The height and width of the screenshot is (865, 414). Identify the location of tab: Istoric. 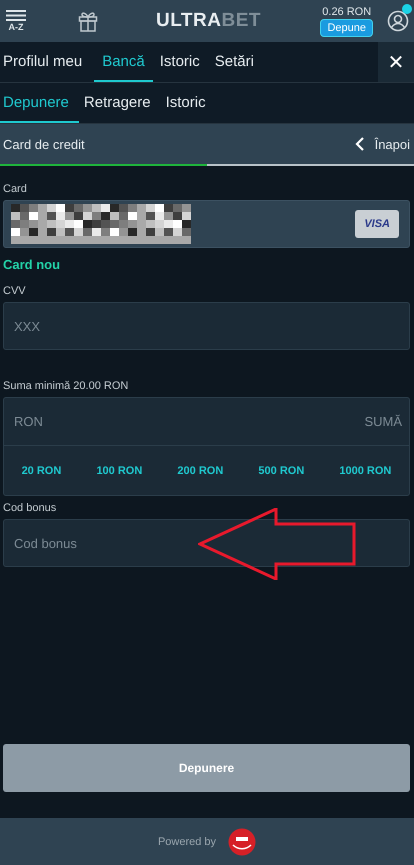
(182, 62).